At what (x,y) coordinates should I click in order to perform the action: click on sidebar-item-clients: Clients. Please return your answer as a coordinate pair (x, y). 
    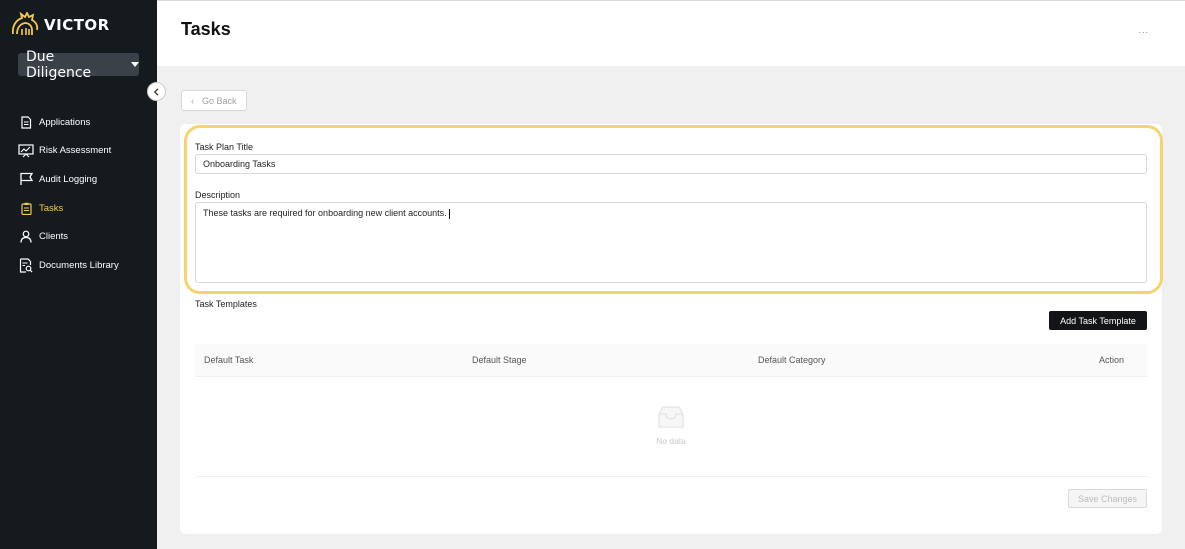
    Looking at the image, I should click on (78, 236).